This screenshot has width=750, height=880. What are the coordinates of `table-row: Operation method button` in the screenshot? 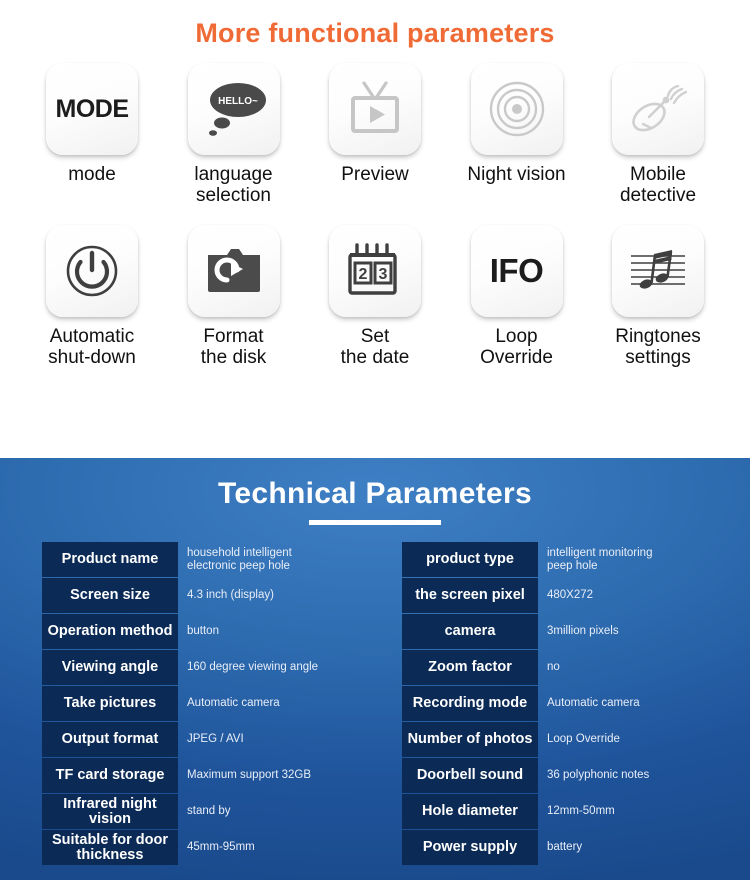 It's located at (208, 631).